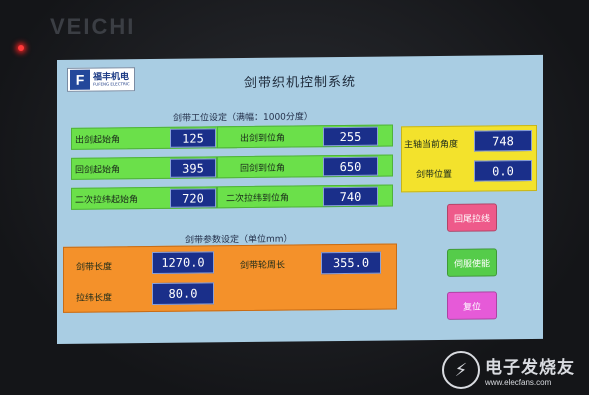 Image resolution: width=589 pixels, height=395 pixels. Describe the element at coordinates (461, 370) in the screenshot. I see `watermark-logo-icon: ⚡` at that location.